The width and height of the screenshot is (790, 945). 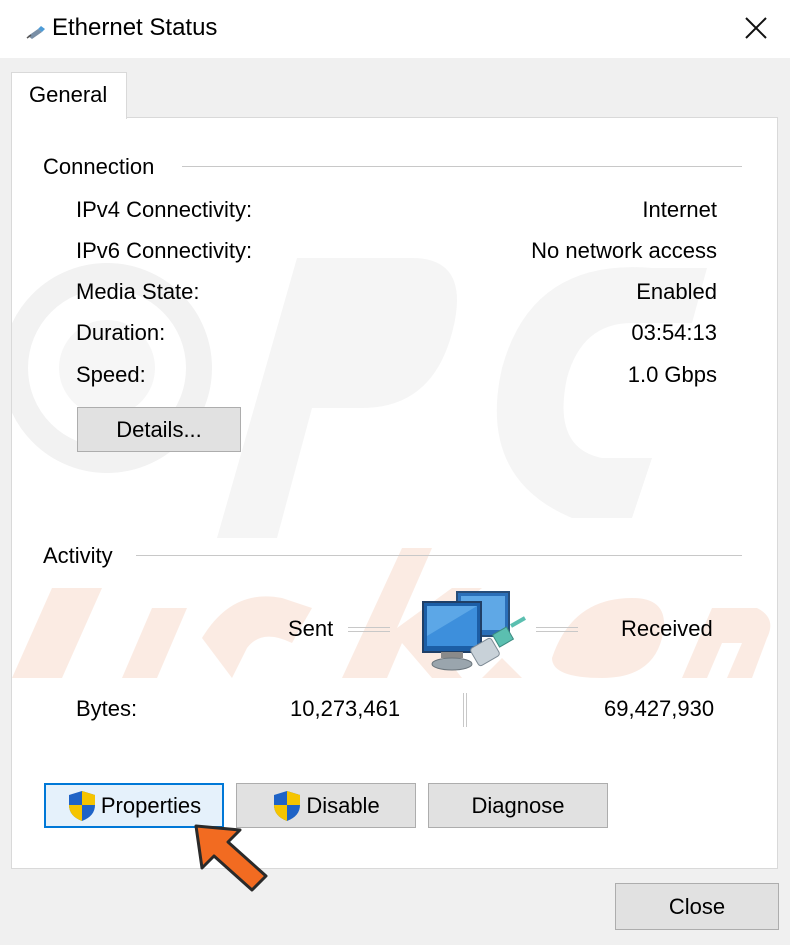 What do you see at coordinates (311, 628) in the screenshot?
I see `sent-label: Sent` at bounding box center [311, 628].